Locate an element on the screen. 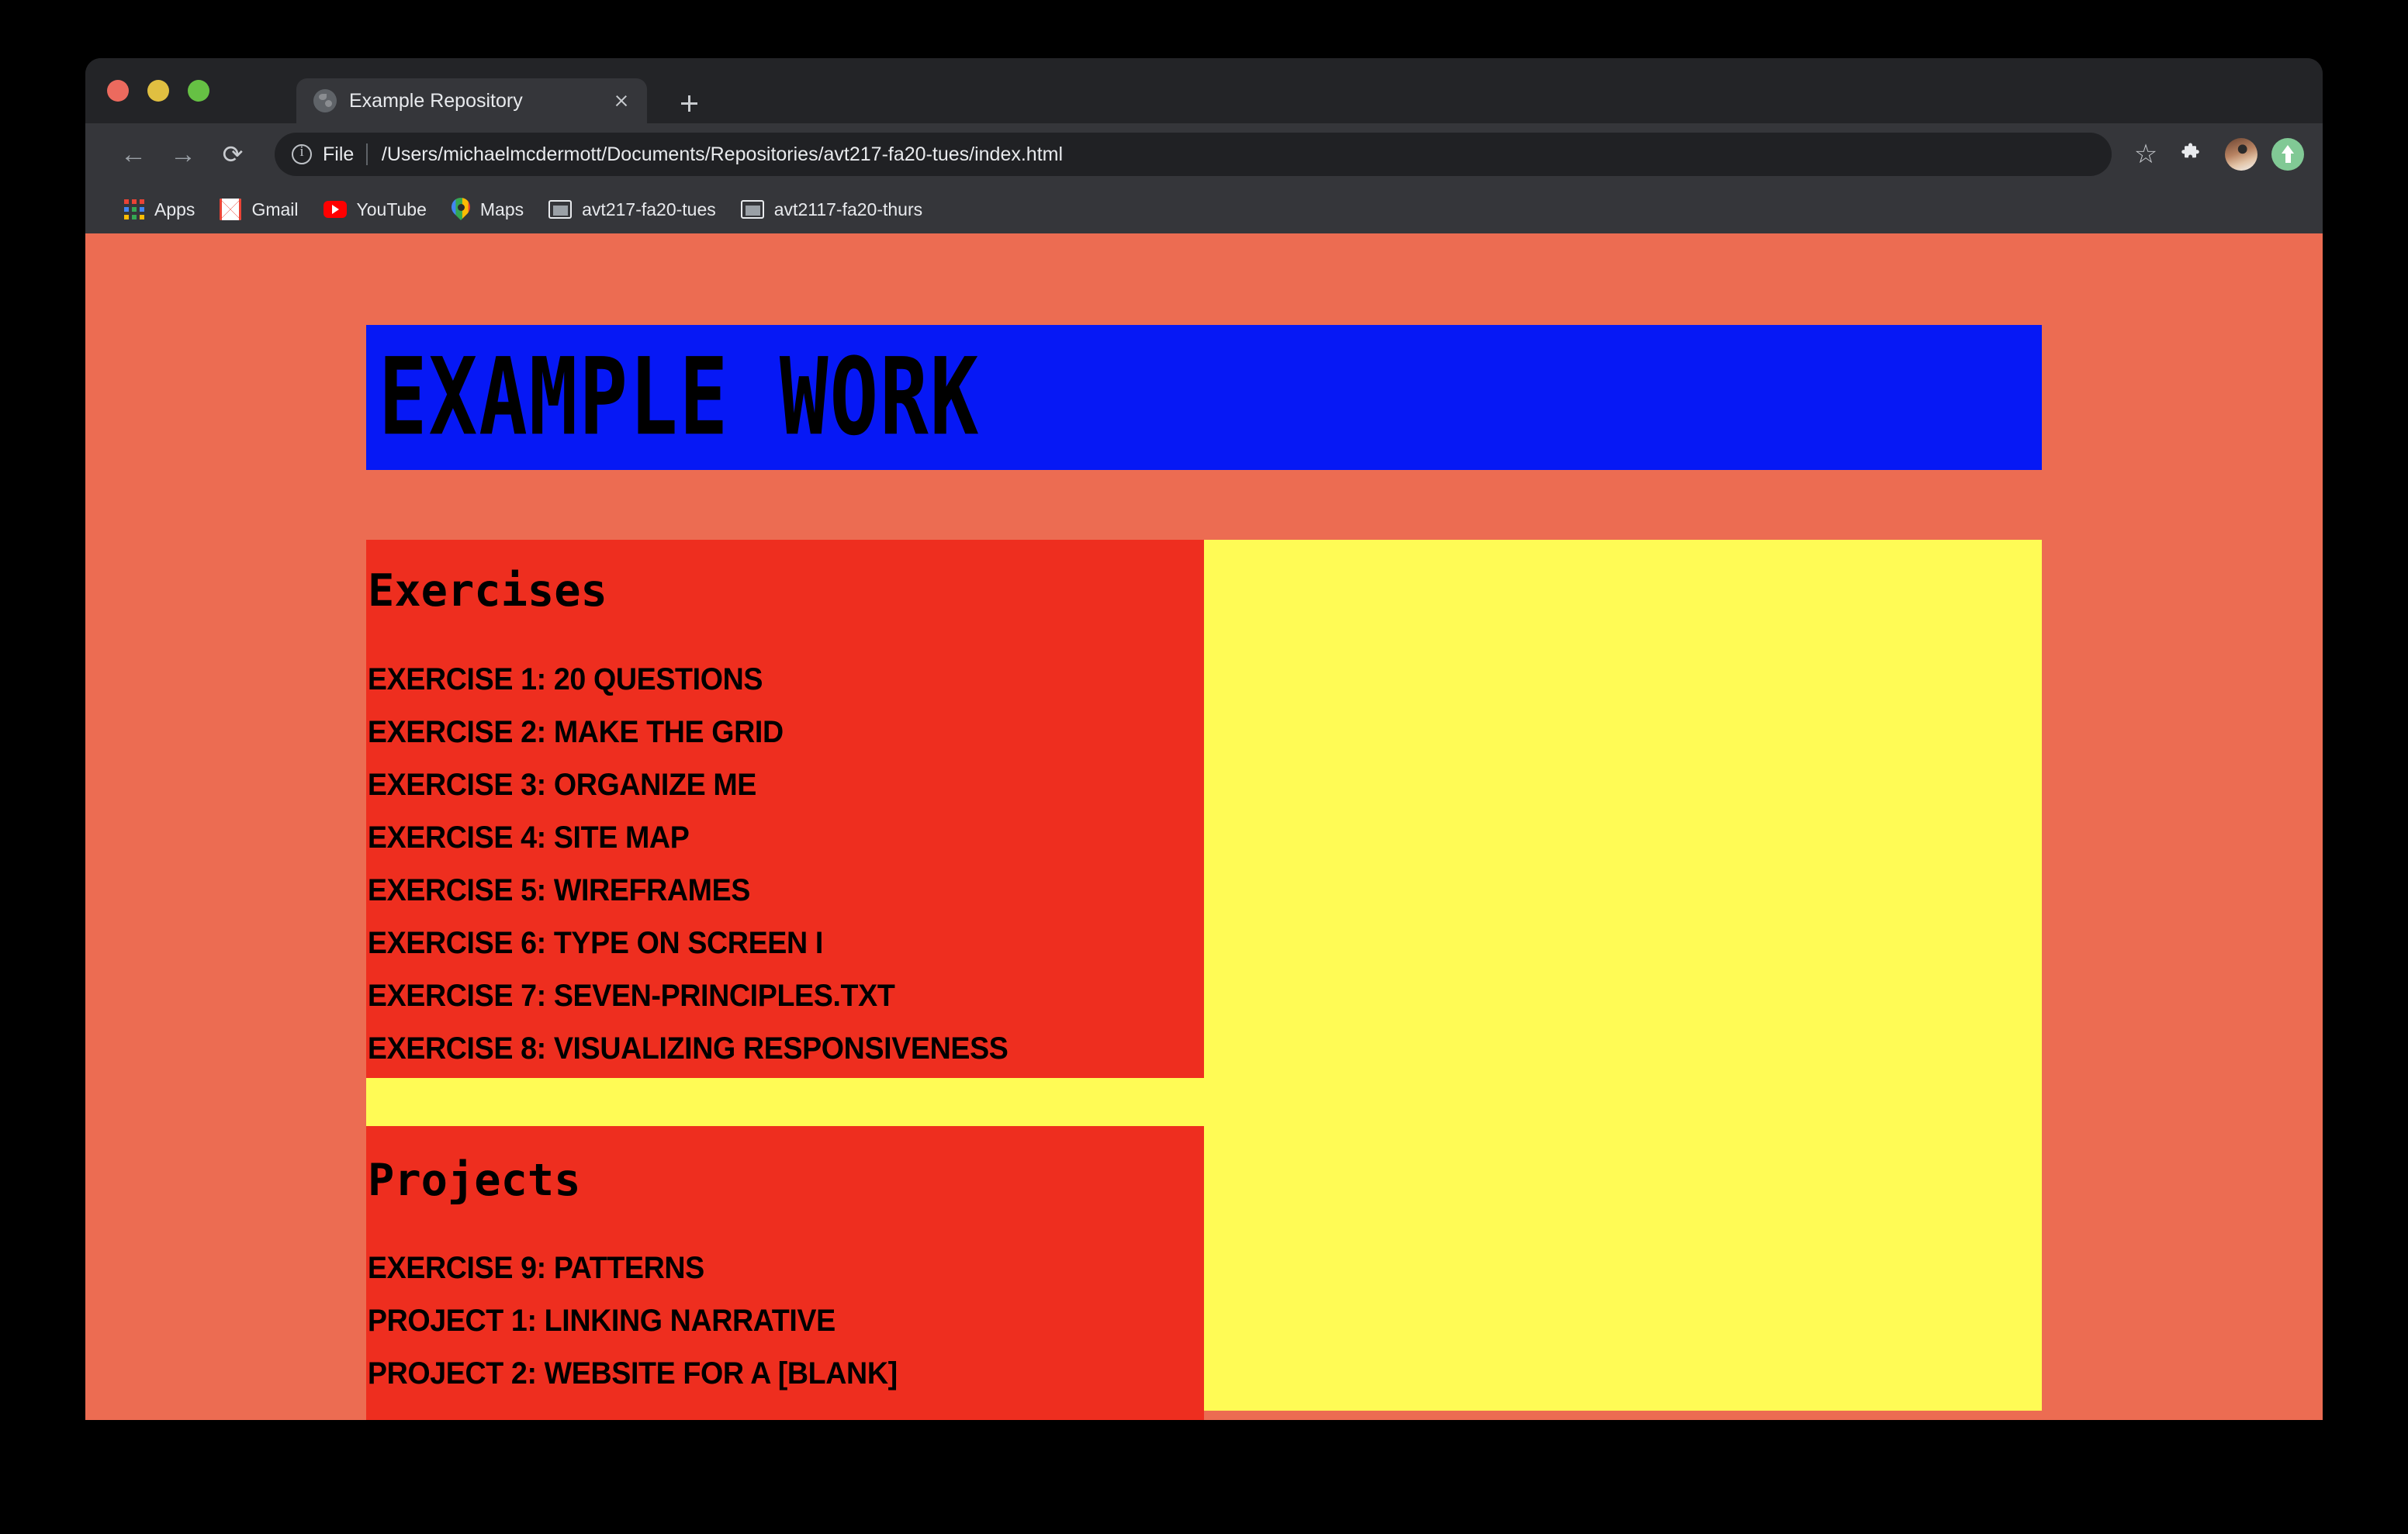 The image size is (2408, 1534). window-traffic-lights is located at coordinates (158, 91).